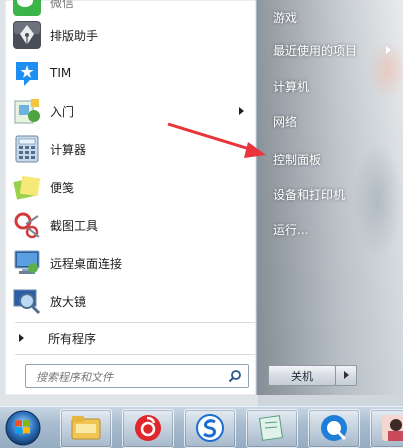  Describe the element at coordinates (392, 428) in the screenshot. I see `user-avatar-icon` at that location.